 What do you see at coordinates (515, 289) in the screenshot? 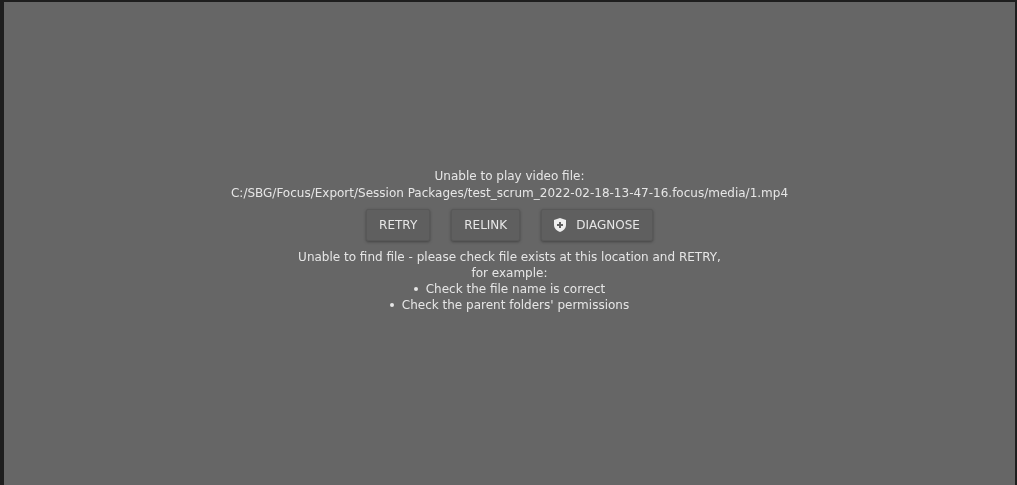
I see `hint-text: Check the file name is correct` at bounding box center [515, 289].